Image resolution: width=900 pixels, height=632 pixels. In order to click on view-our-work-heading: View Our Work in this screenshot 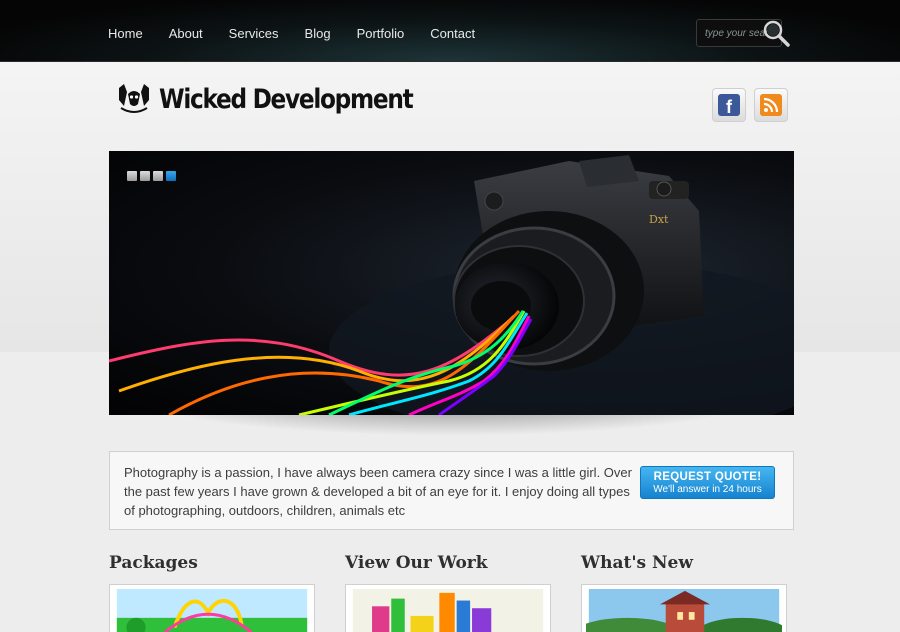, I will do `click(416, 563)`.